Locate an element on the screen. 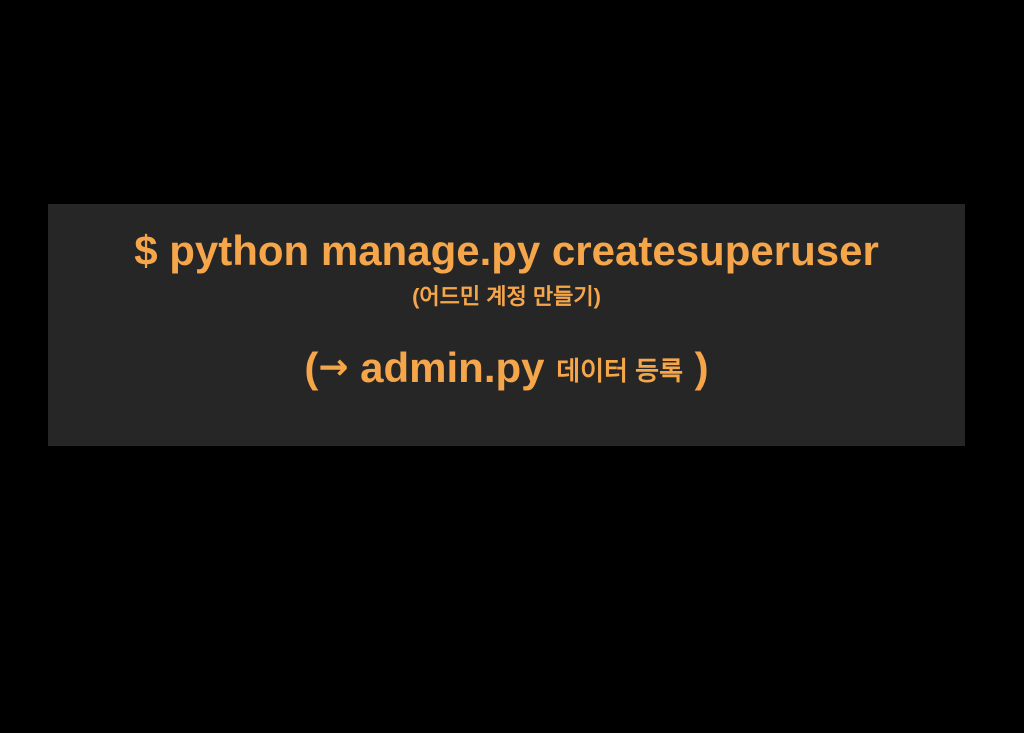  right-arrow-icon: → is located at coordinates (333, 367).